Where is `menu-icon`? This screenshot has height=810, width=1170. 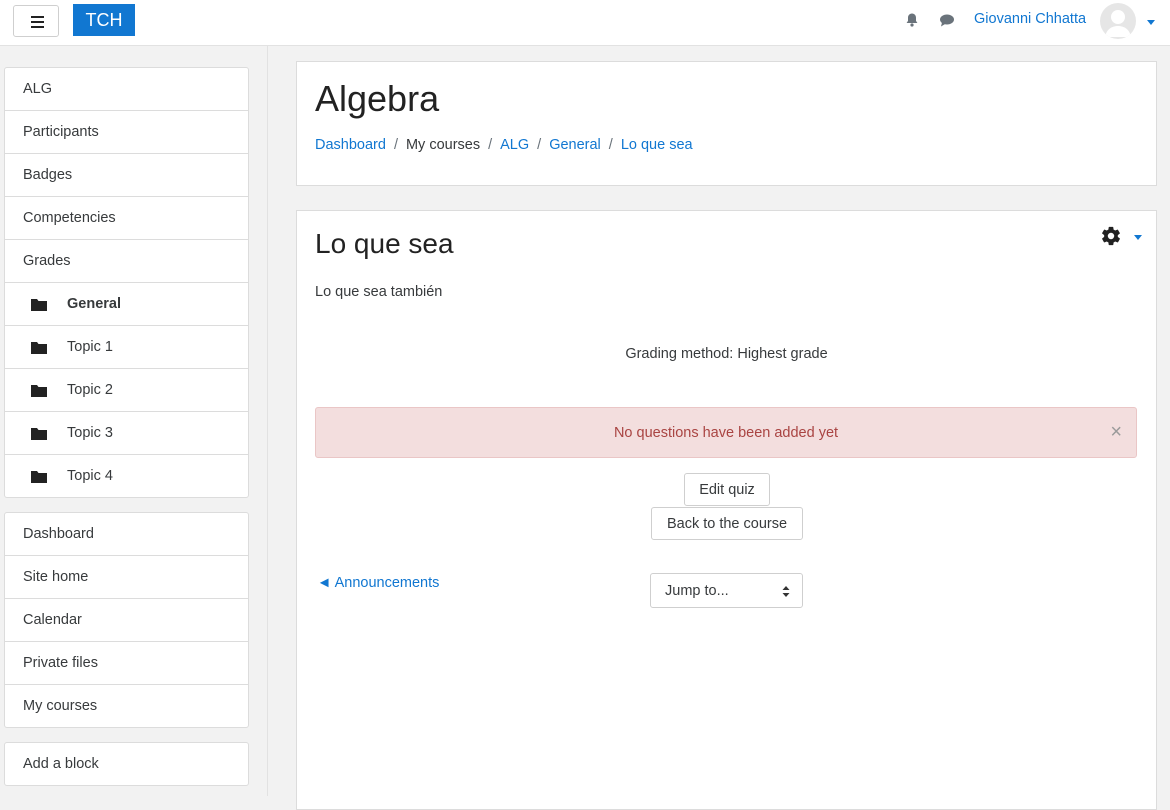
menu-icon is located at coordinates (37, 17).